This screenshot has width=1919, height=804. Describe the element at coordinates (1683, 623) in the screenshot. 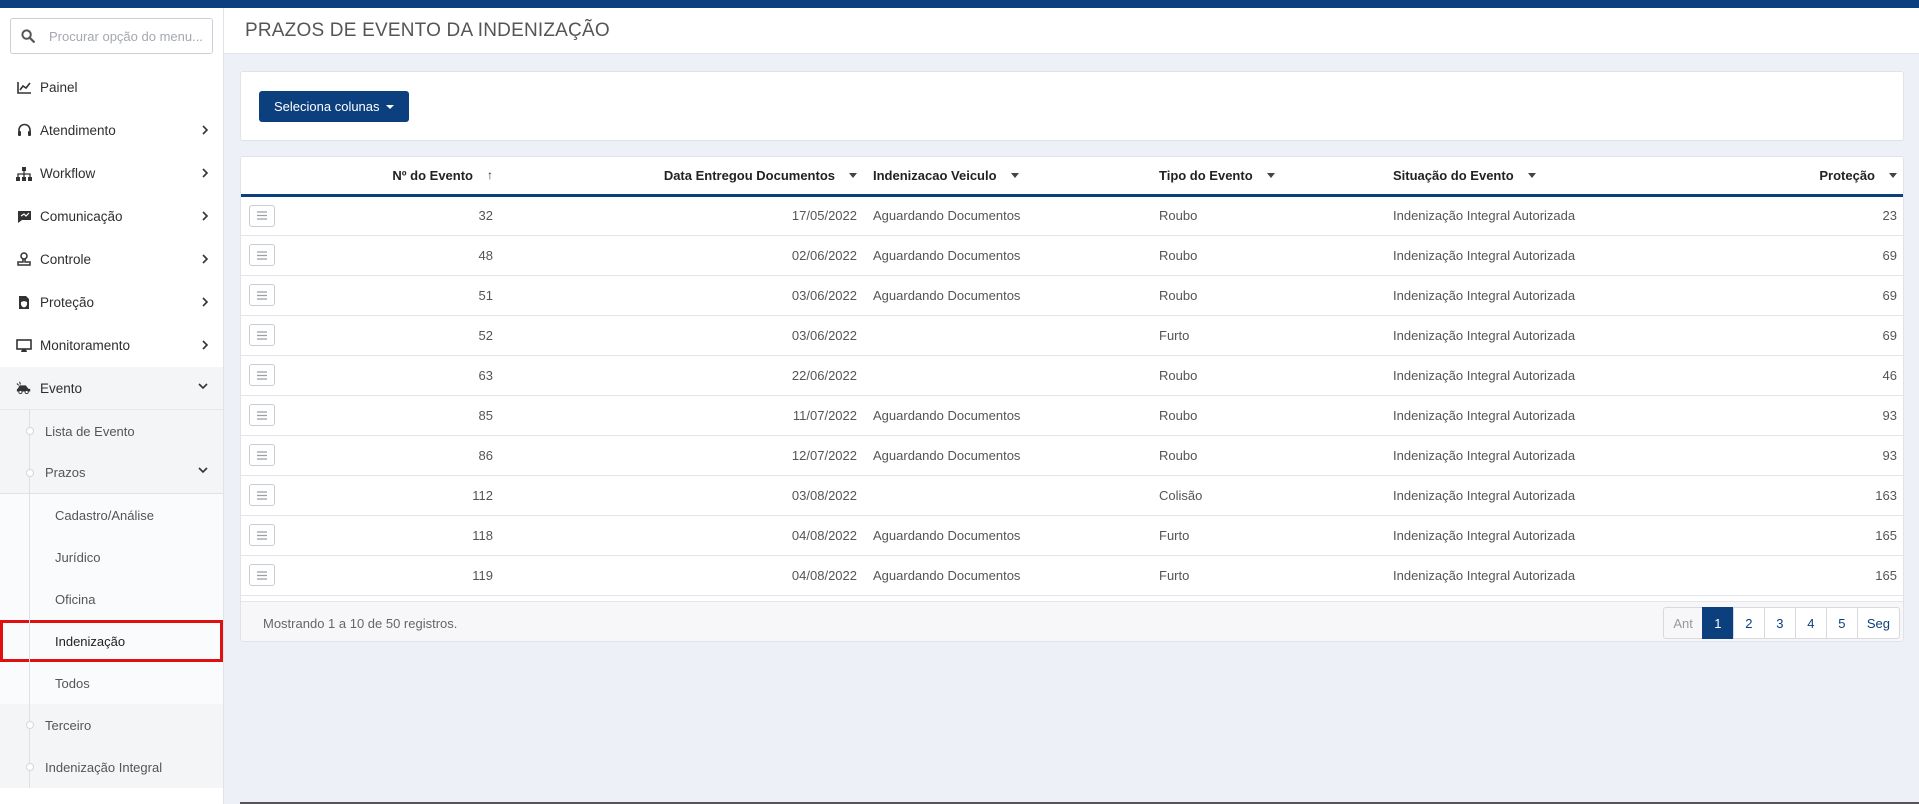

I see `pagination-prev: Ant` at that location.